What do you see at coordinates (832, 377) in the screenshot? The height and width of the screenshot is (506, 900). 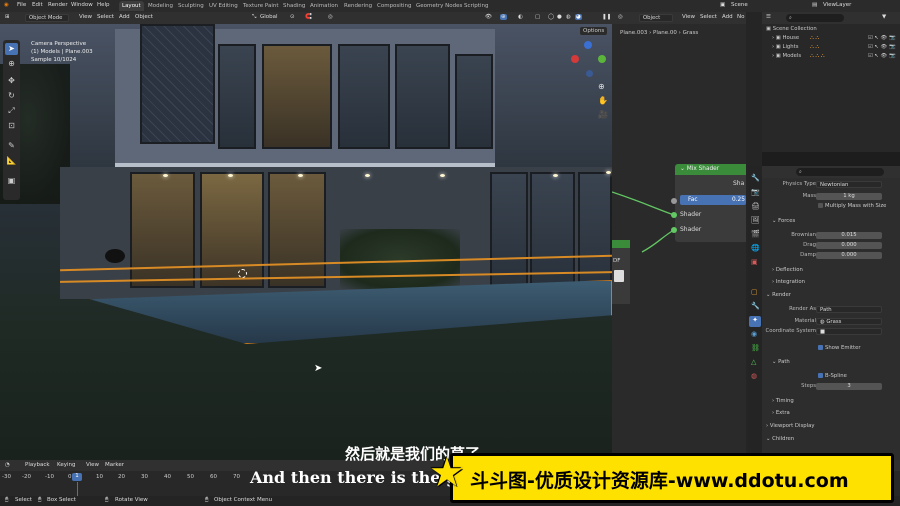 I see `bspline-checkbox: B-Spline` at bounding box center [832, 377].